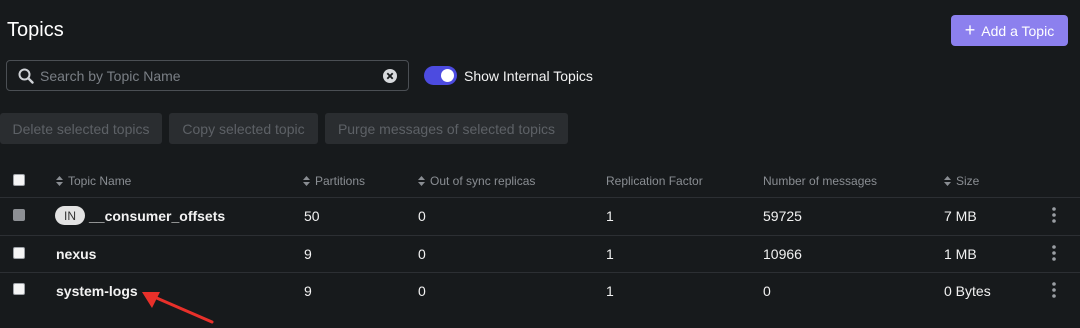 The image size is (1080, 328). Describe the element at coordinates (70, 215) in the screenshot. I see `internal-badge: IN` at that location.